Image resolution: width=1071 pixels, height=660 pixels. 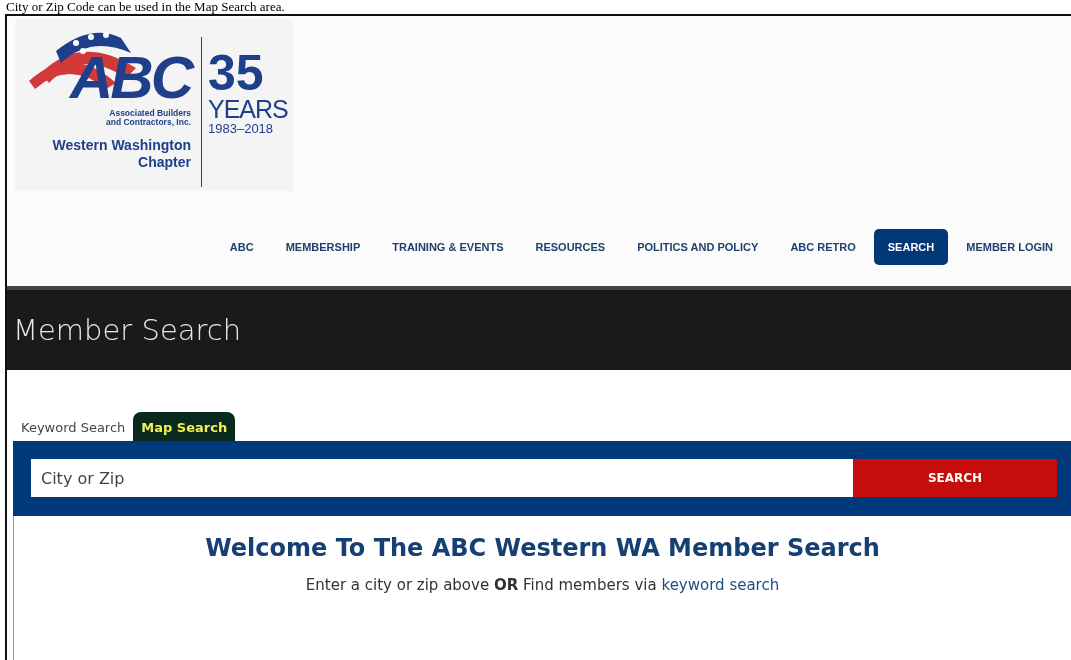 I want to click on nav-link: ABC, so click(x=241, y=247).